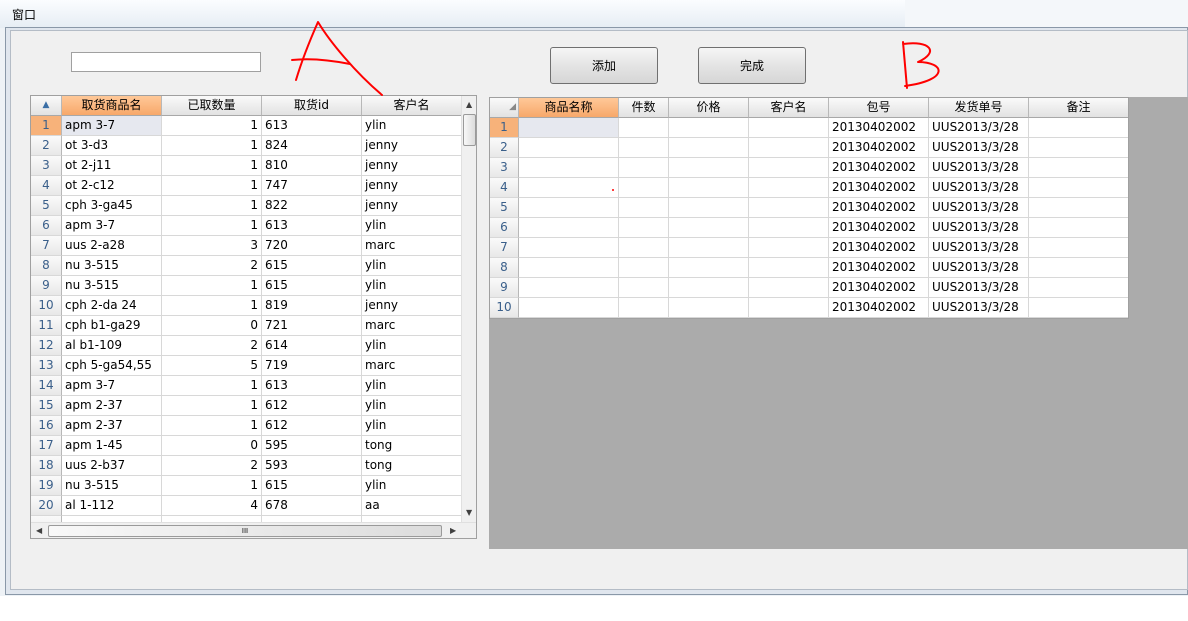 The height and width of the screenshot is (621, 1188). I want to click on table-row: 12 al b1-109 2 614 ylin, so click(246, 346).